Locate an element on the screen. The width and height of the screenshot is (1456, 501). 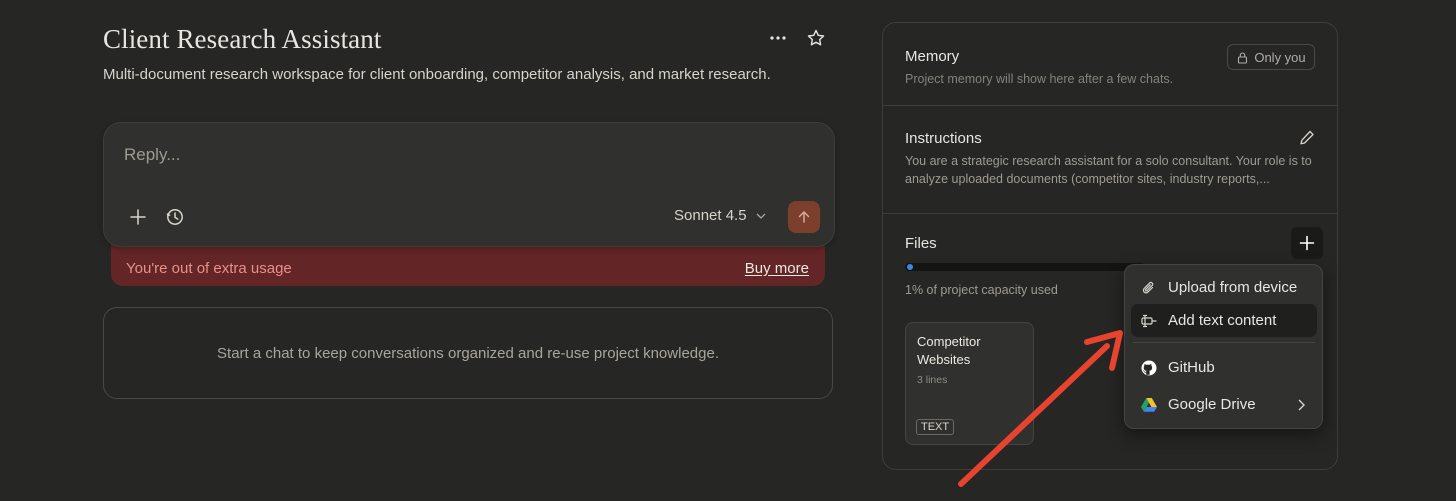
file-name: Competitor Websites is located at coordinates (949, 350).